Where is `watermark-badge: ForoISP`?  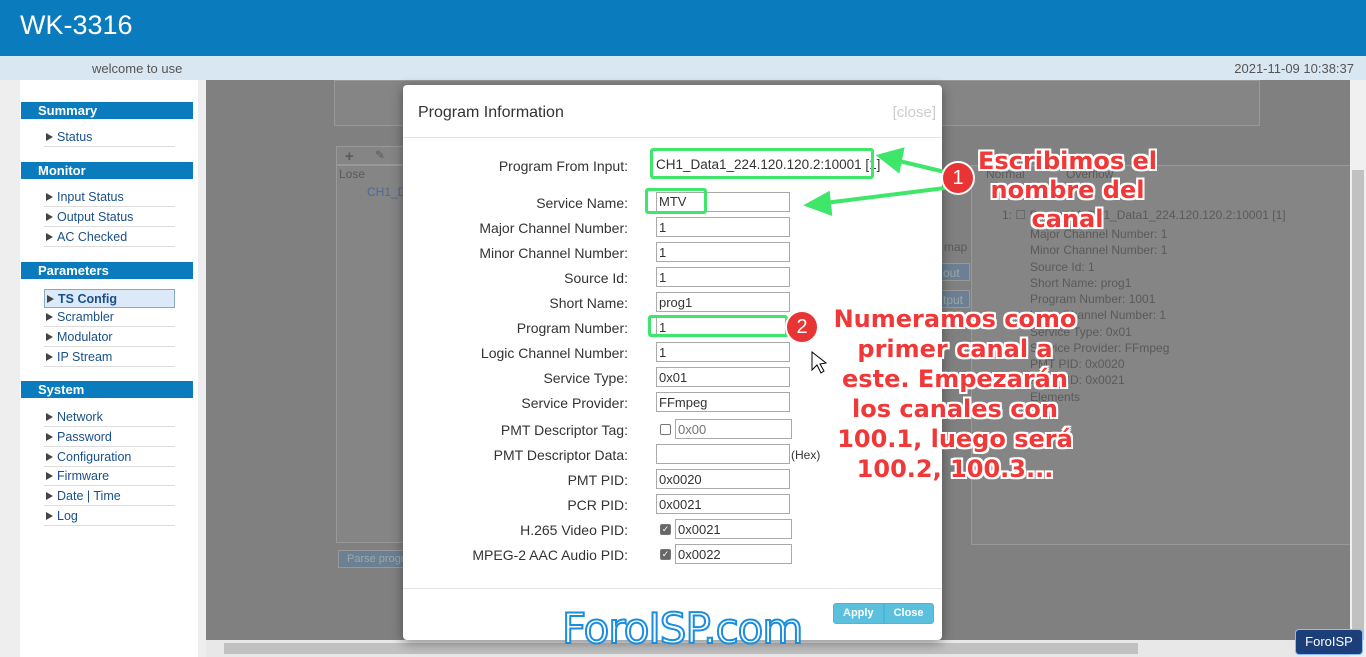
watermark-badge: ForoISP is located at coordinates (1329, 642).